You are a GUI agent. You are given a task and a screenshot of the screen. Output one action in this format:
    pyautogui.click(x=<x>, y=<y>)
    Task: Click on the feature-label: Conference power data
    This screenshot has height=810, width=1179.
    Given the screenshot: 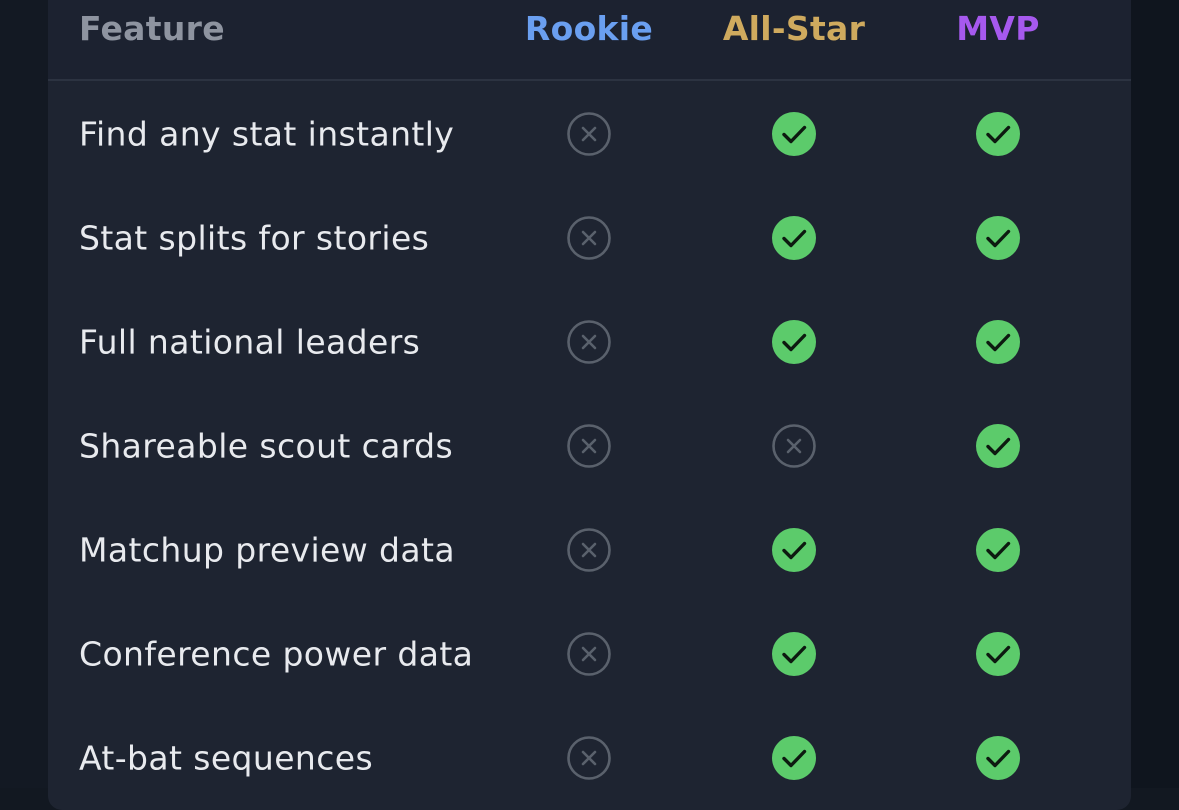 What is the action you would take?
    pyautogui.click(x=276, y=654)
    